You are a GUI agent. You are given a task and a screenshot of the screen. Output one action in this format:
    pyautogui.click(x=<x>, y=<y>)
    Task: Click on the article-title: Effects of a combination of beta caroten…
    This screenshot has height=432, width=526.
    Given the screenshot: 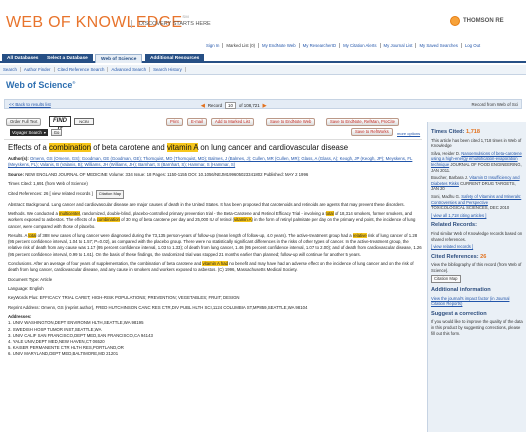 What is the action you would take?
    pyautogui.click(x=215, y=148)
    